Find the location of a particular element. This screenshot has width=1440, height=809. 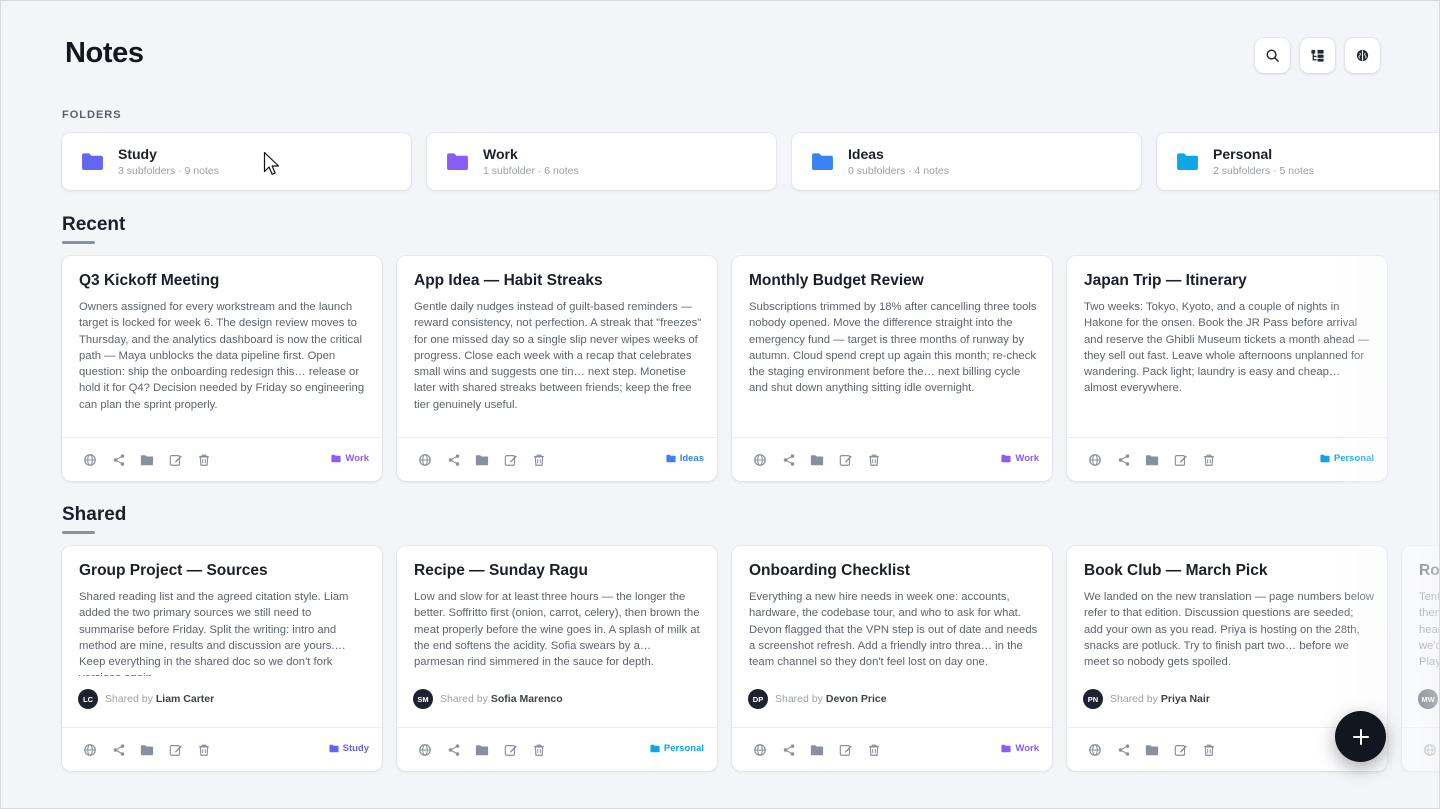

avatar: LC is located at coordinates (88, 699).